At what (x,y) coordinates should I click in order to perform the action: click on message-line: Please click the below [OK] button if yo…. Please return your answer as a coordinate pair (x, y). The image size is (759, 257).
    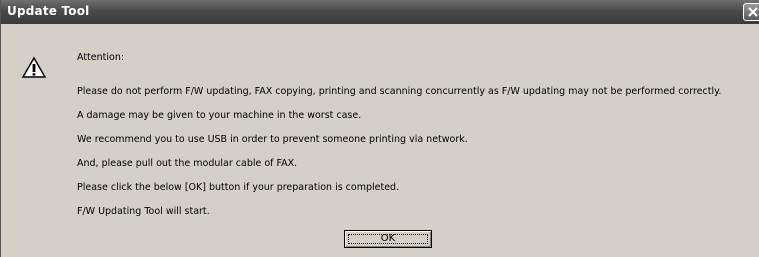
    Looking at the image, I should click on (238, 187).